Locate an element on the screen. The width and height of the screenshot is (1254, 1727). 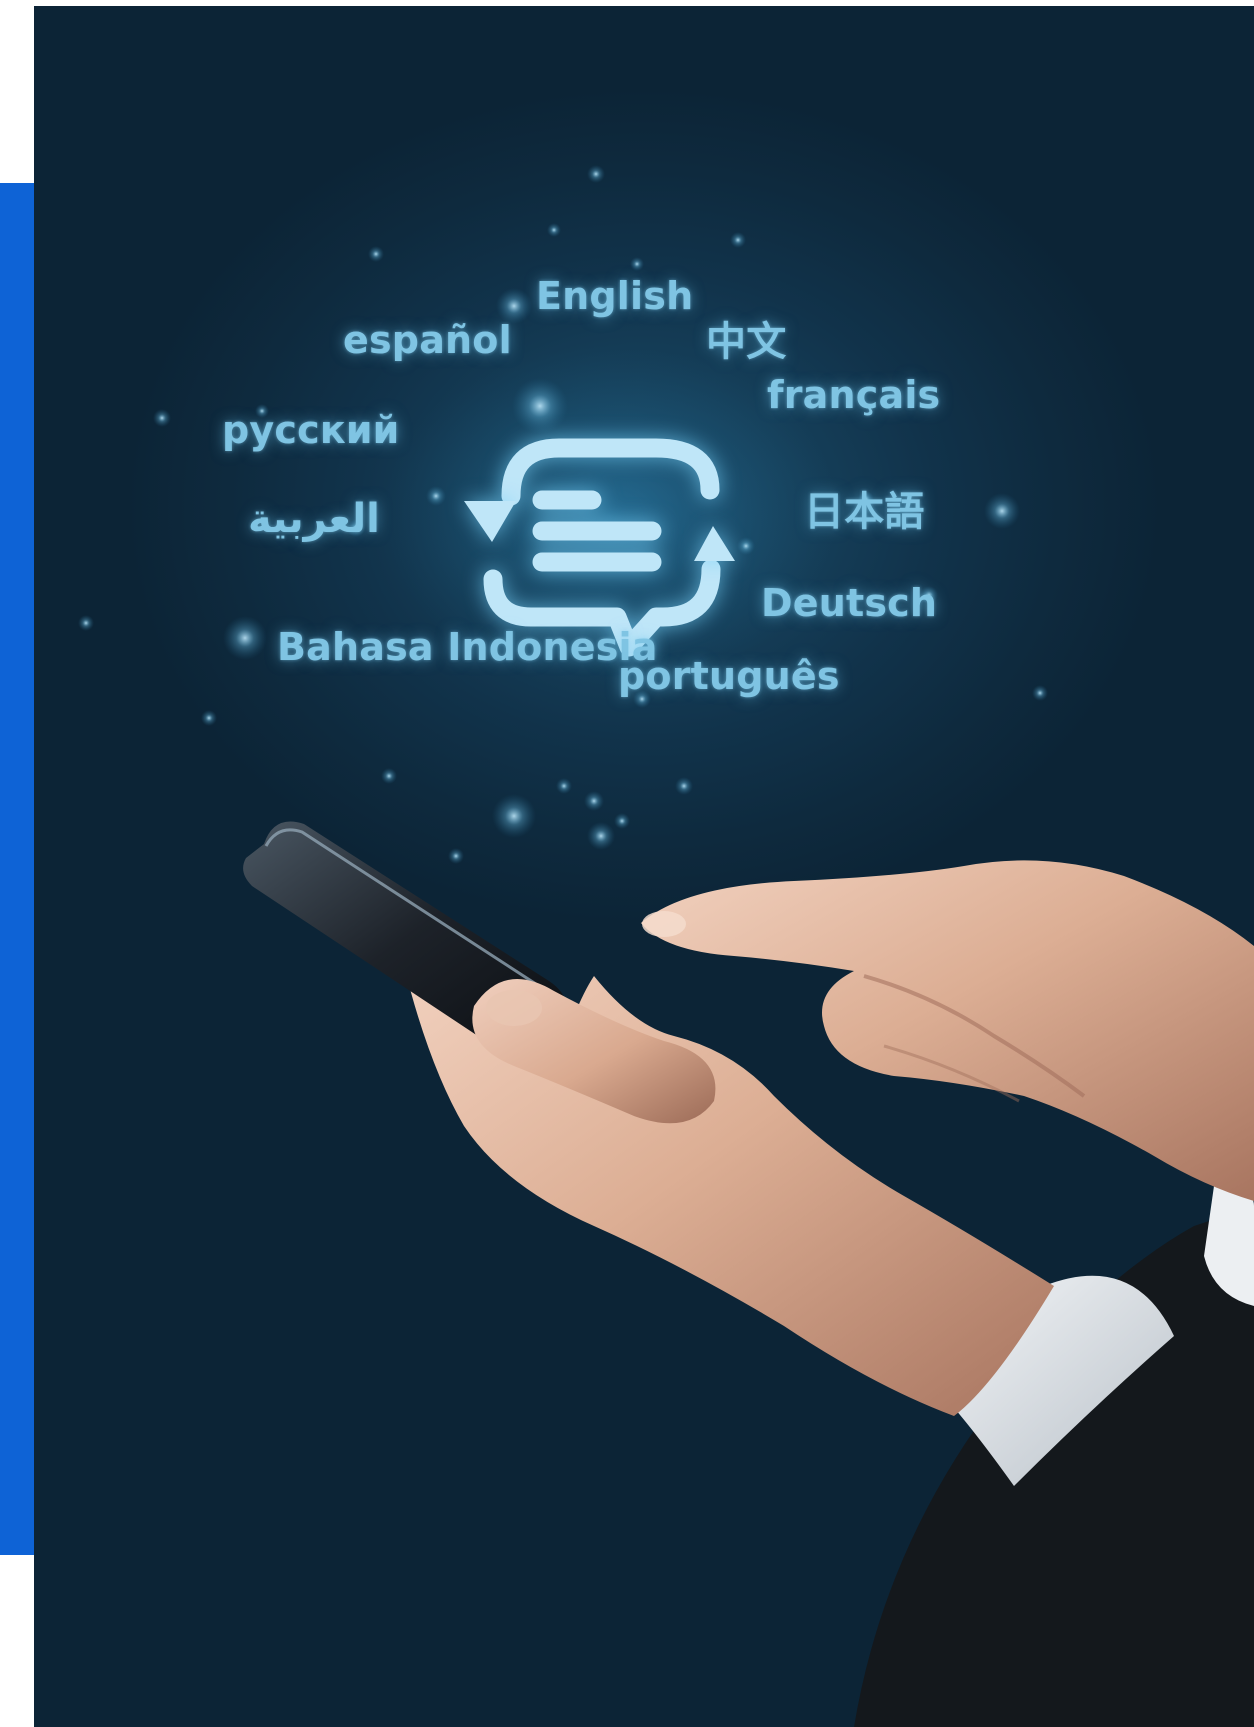
language-label-russian: русский is located at coordinates (311, 430).